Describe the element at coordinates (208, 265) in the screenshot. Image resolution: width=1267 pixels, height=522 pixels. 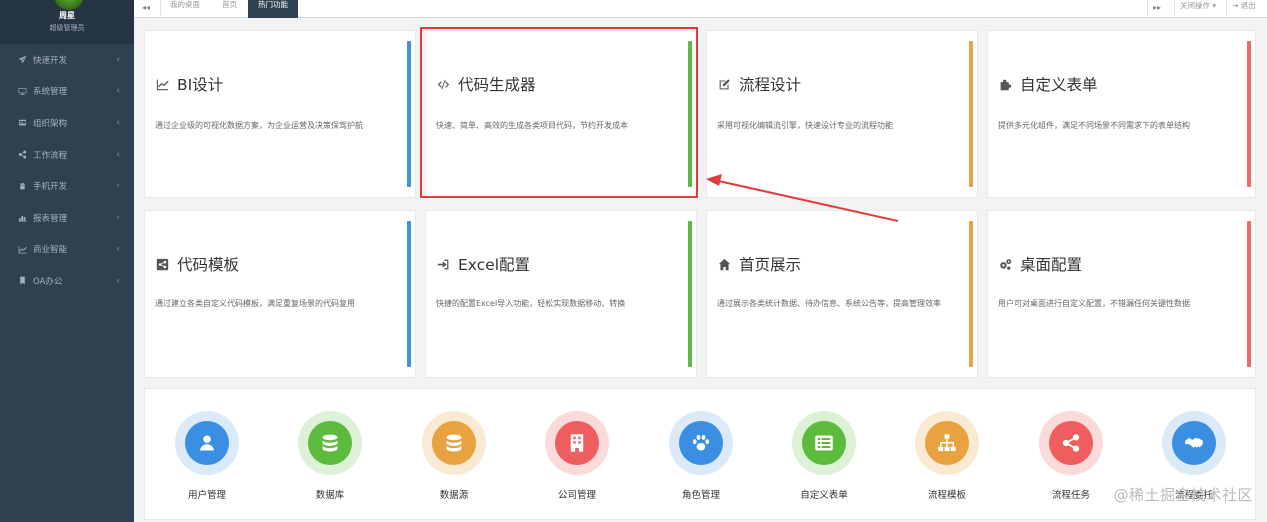
I see `card-title-text: 代码模板` at that location.